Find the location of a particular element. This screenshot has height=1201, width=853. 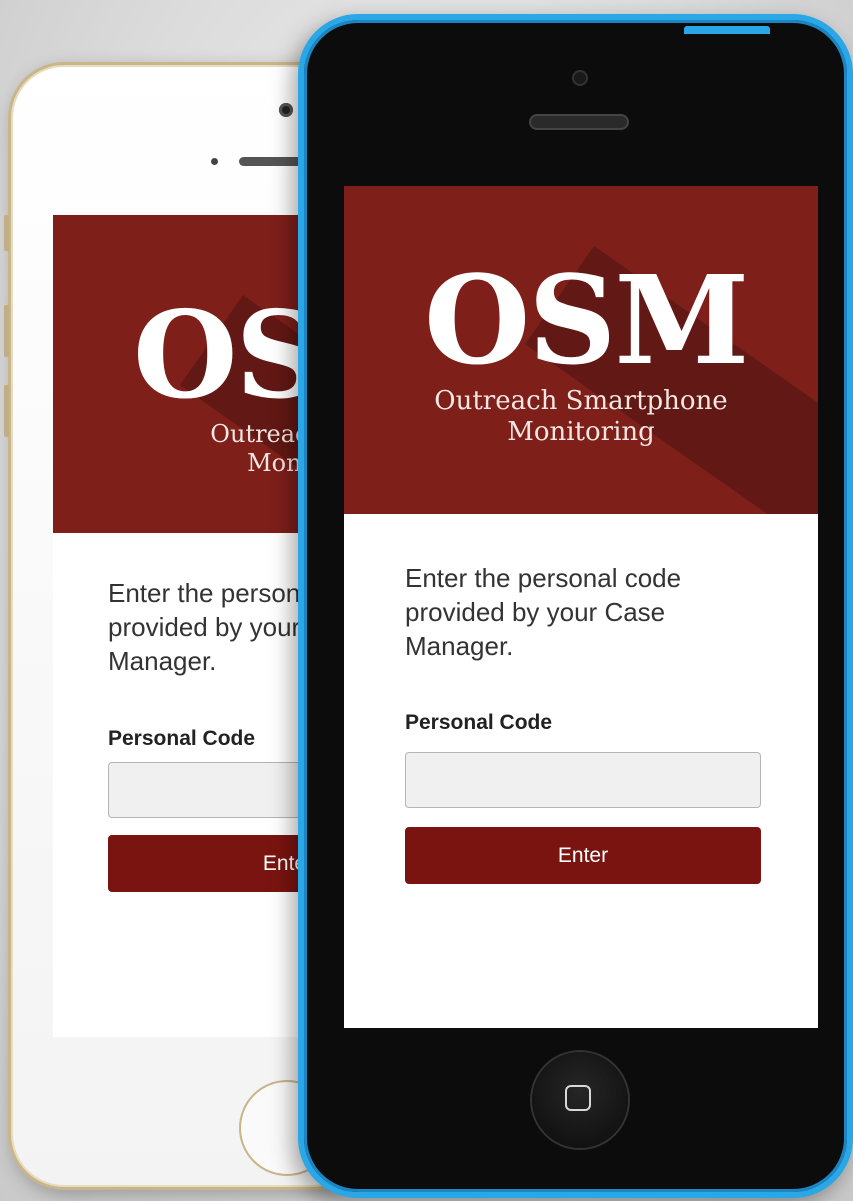

subtitle-line-1: Outreach Smartphone is located at coordinates (581, 401).